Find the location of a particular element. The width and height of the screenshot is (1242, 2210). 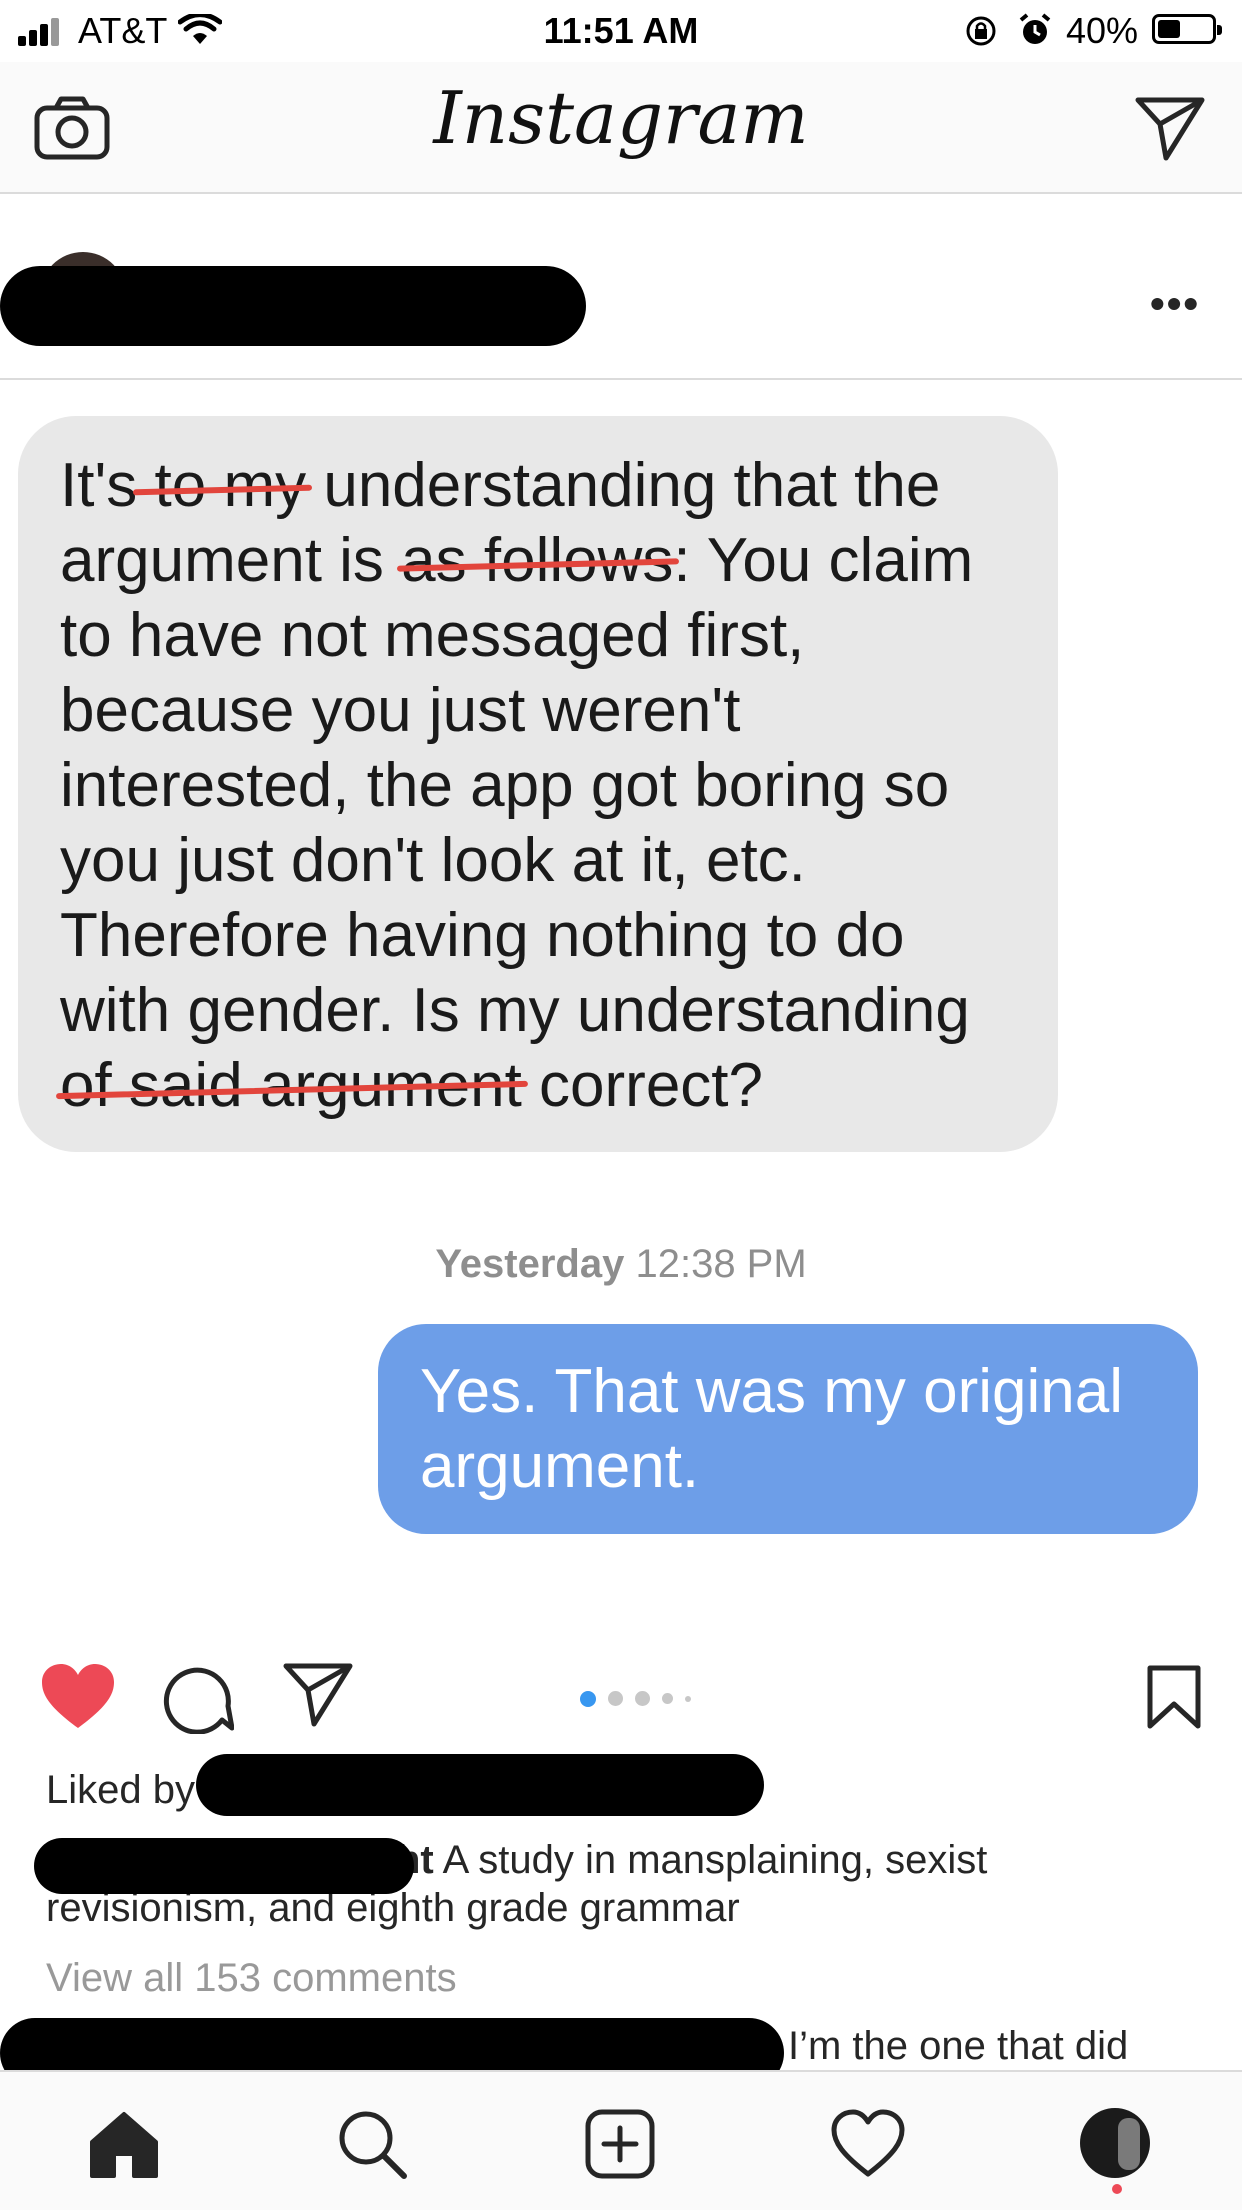

redacted-username is located at coordinates (293, 306).